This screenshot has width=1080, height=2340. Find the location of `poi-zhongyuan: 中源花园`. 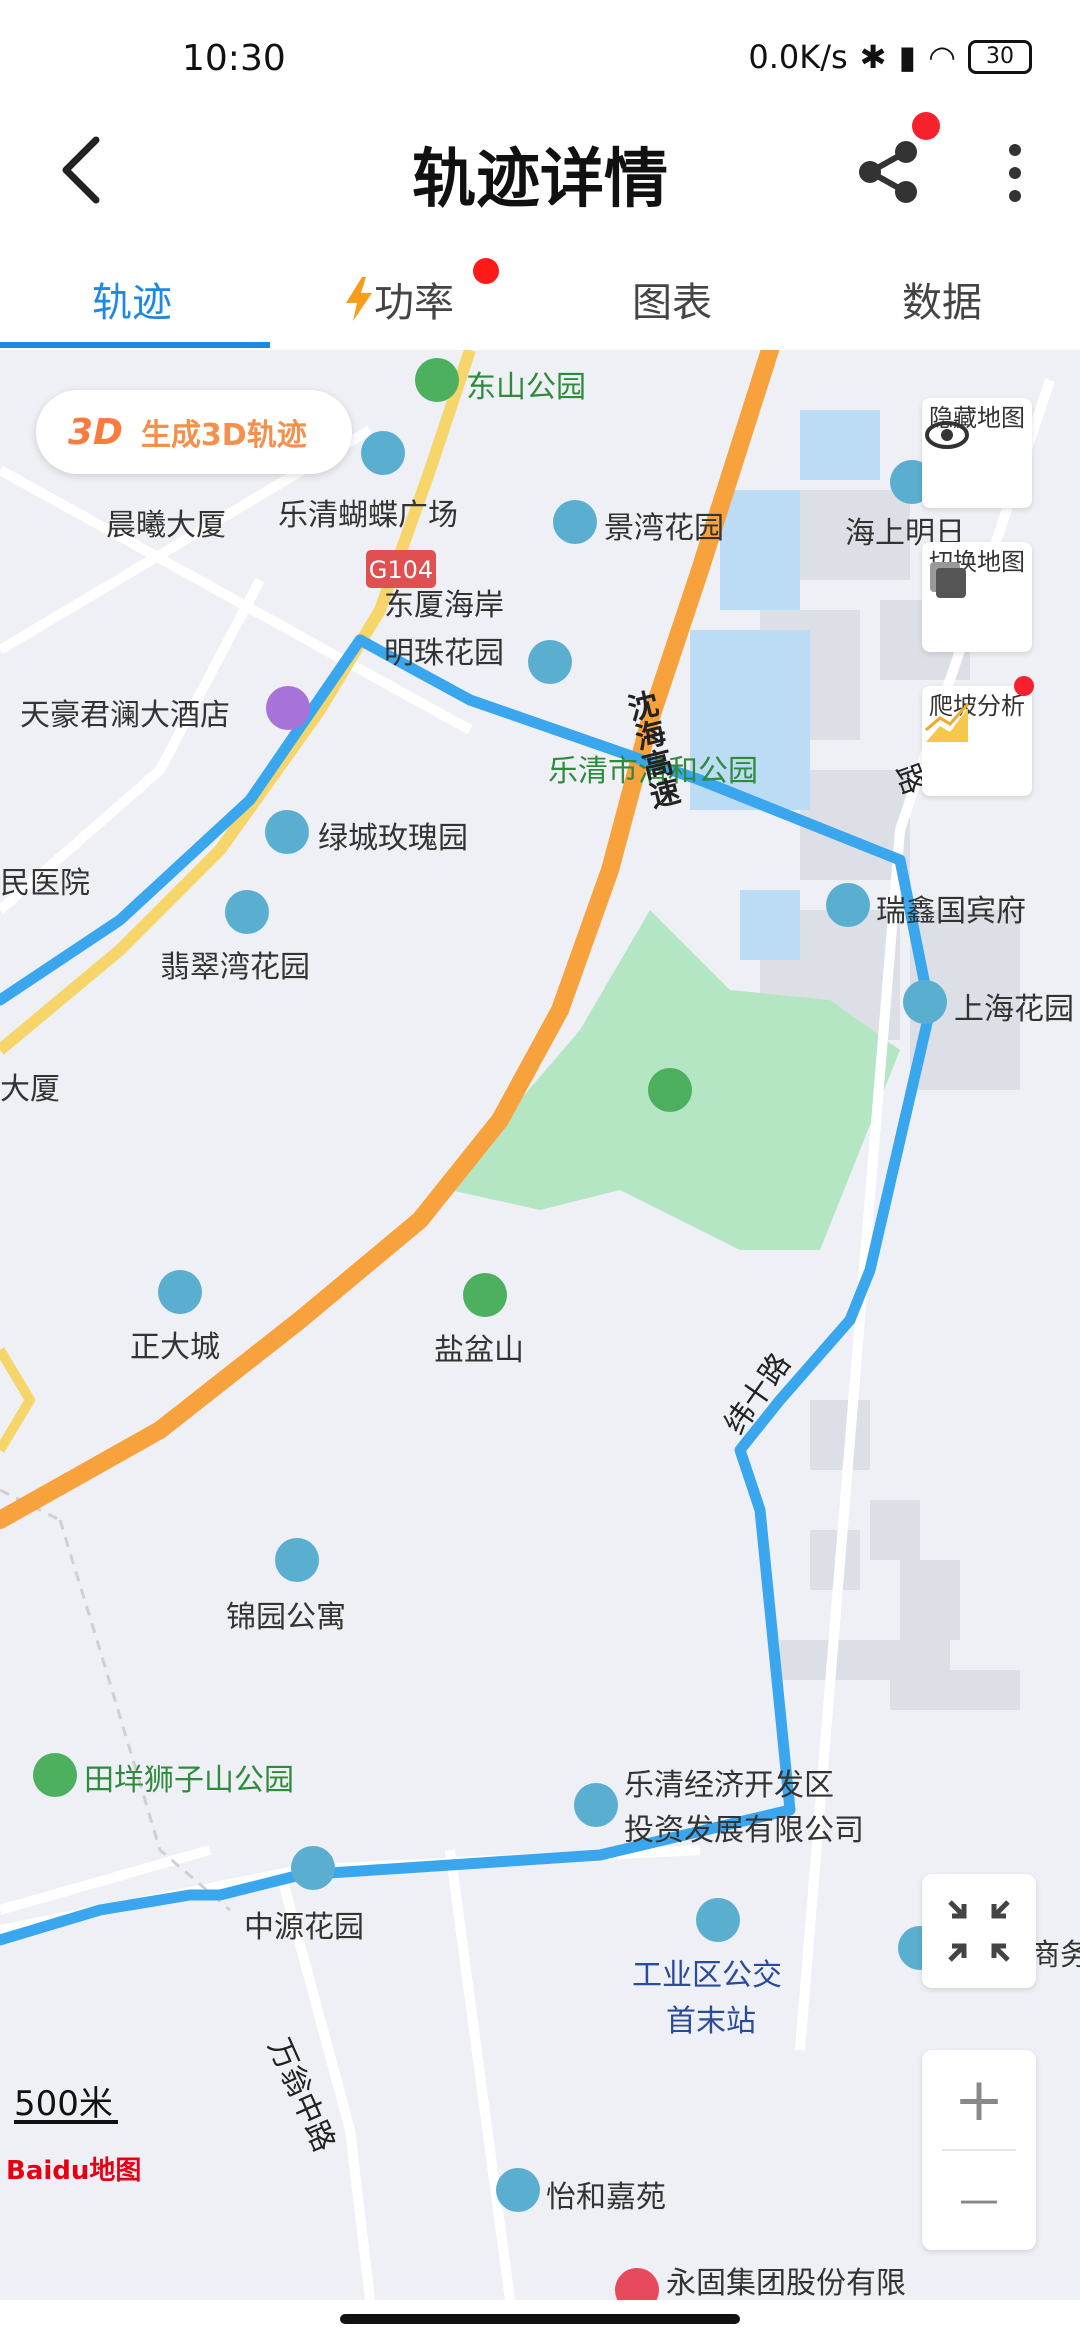

poi-zhongyuan: 中源花园 is located at coordinates (304, 1924).